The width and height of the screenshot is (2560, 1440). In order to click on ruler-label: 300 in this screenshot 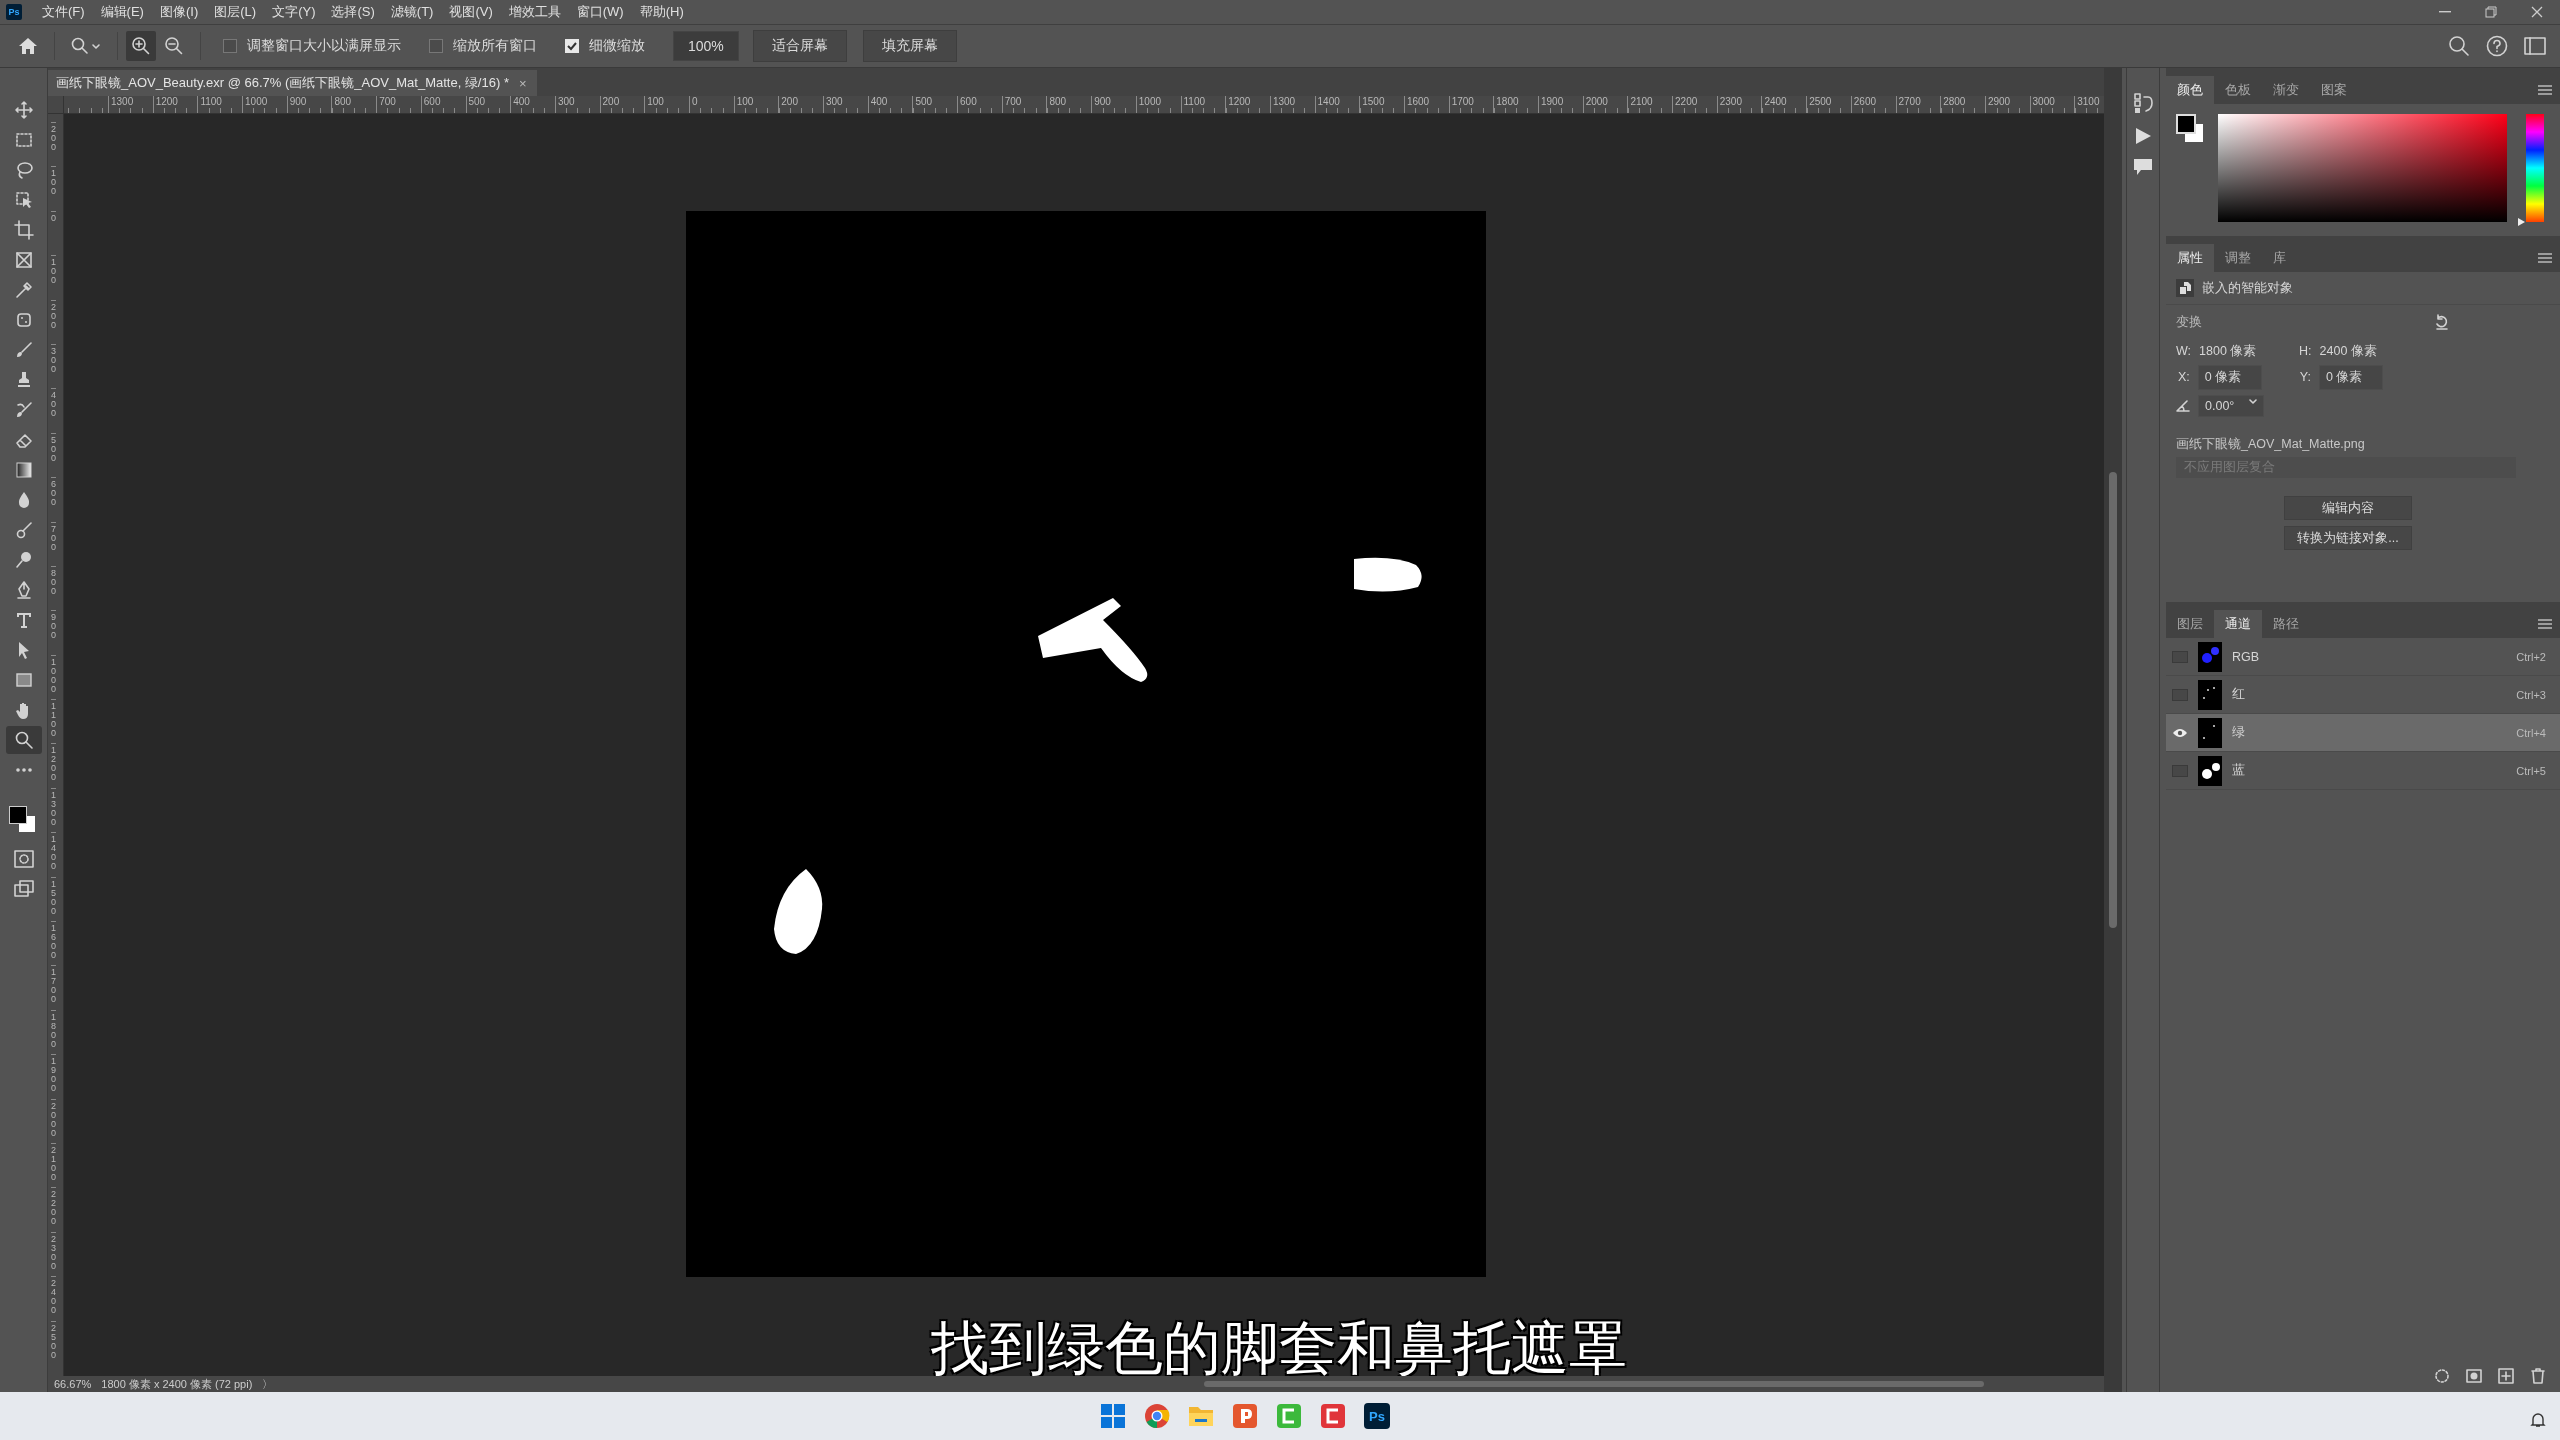, I will do `click(53, 366)`.